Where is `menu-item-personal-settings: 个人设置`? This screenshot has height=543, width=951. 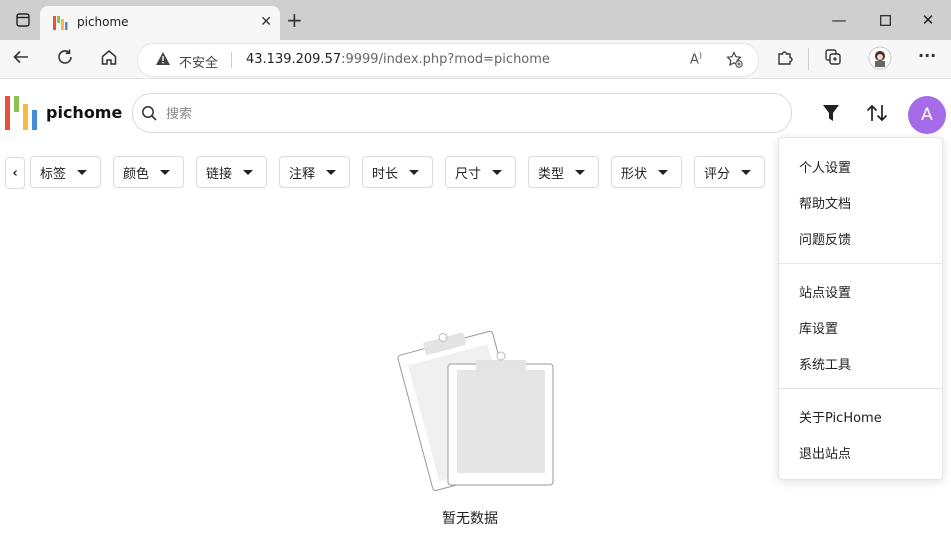 menu-item-personal-settings: 个人设置 is located at coordinates (825, 166).